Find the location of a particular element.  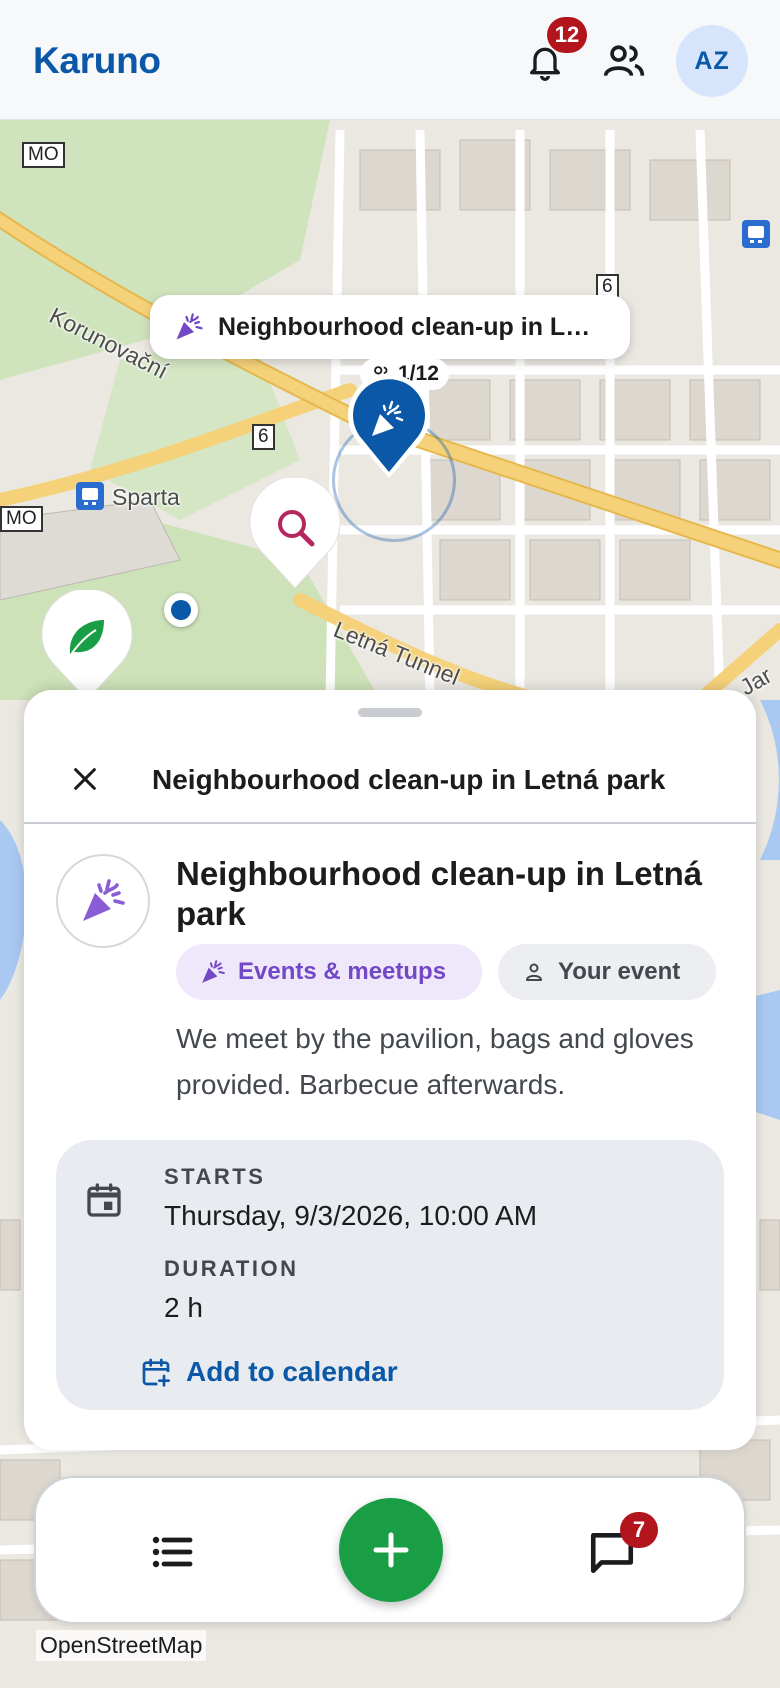

starts-label: STARTS is located at coordinates (215, 1176).